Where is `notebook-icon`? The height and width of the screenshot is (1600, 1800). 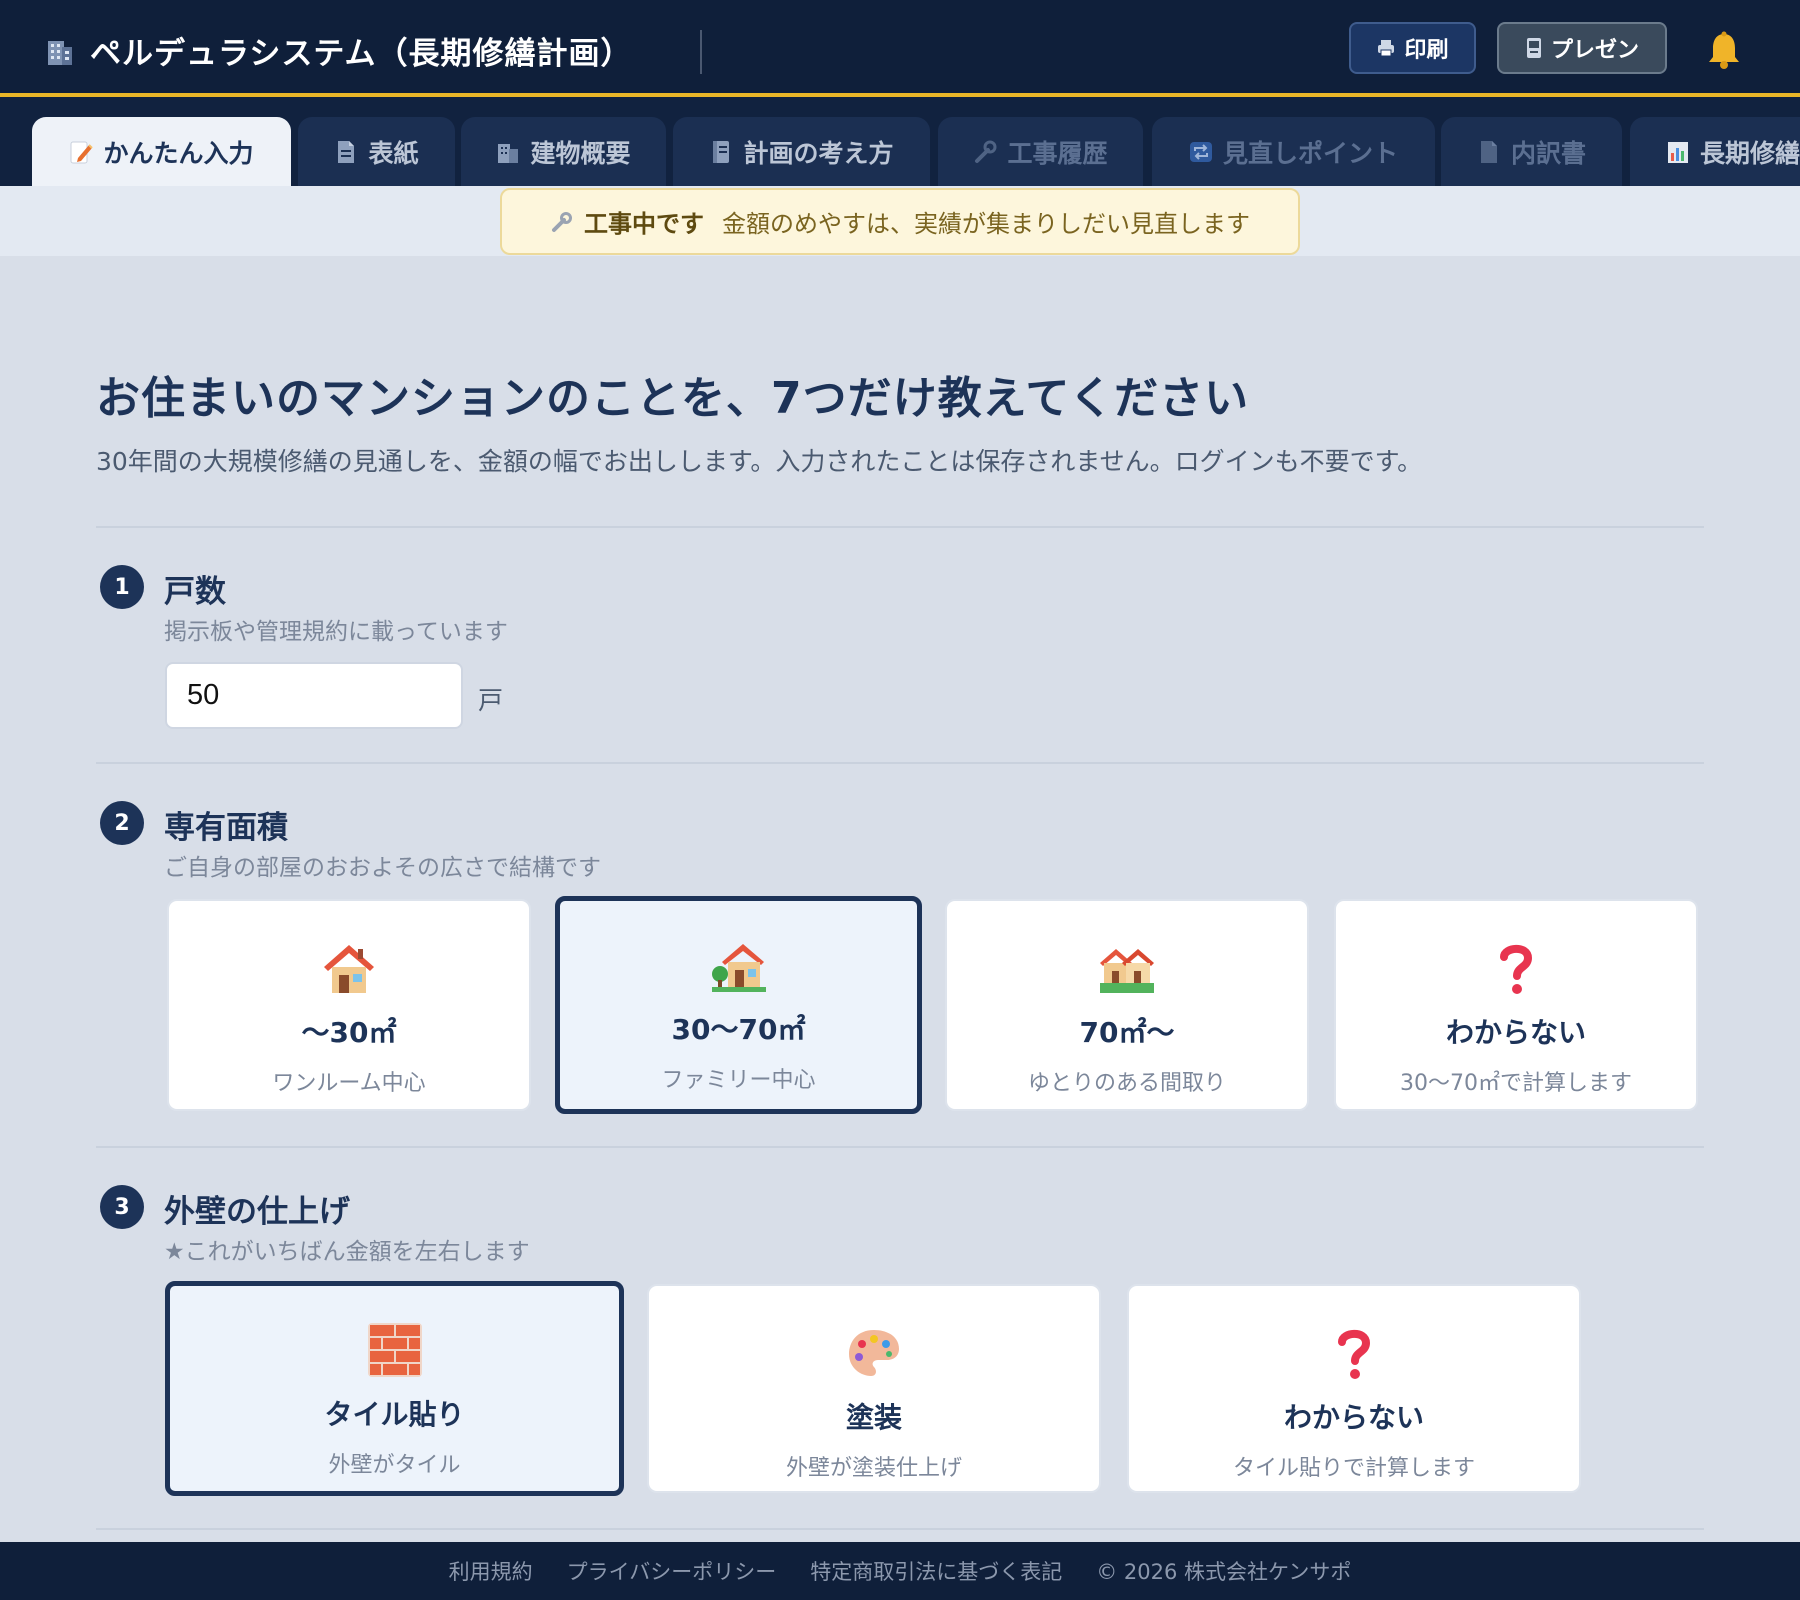
notebook-icon is located at coordinates (721, 151).